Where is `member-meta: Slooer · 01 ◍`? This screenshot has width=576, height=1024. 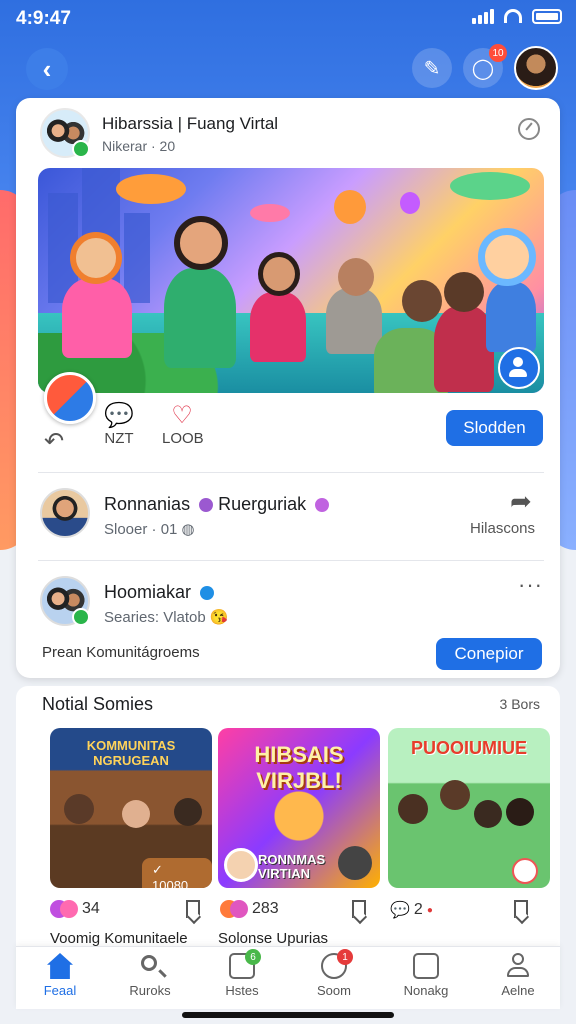 member-meta: Slooer · 01 ◍ is located at coordinates (149, 529).